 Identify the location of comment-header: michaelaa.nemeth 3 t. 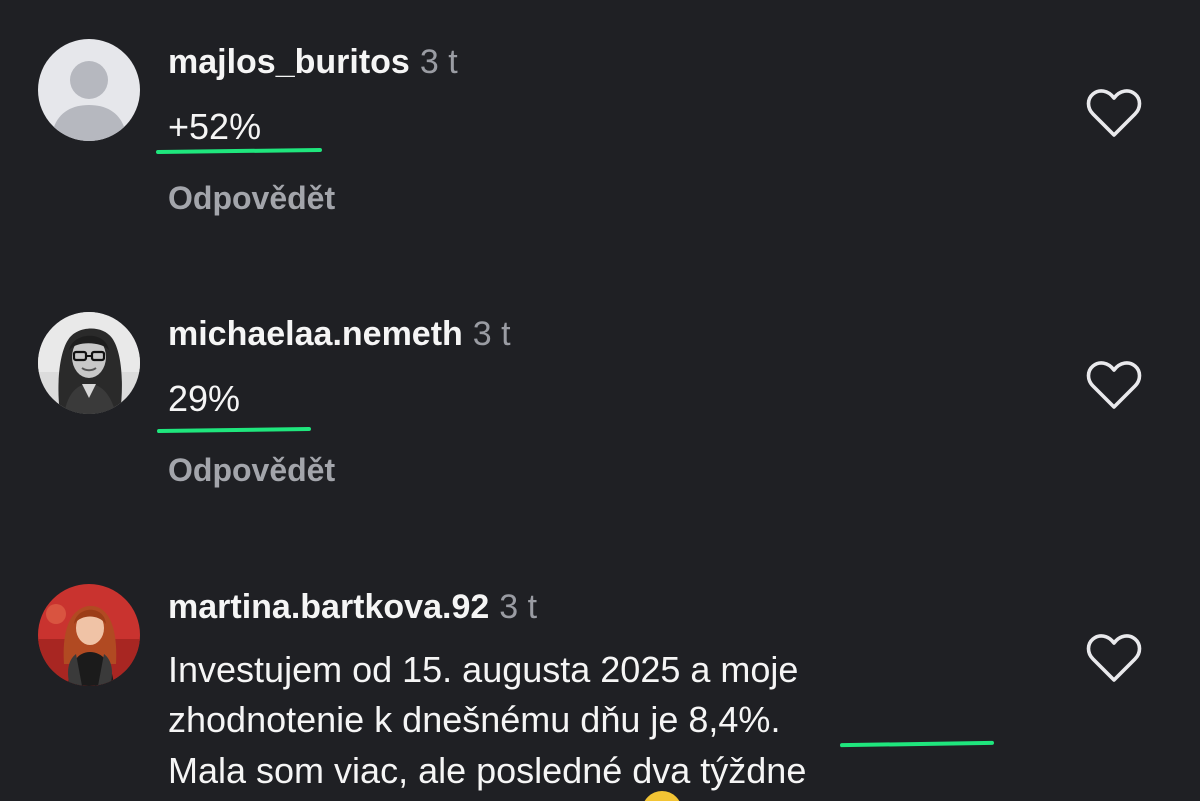
(339, 334).